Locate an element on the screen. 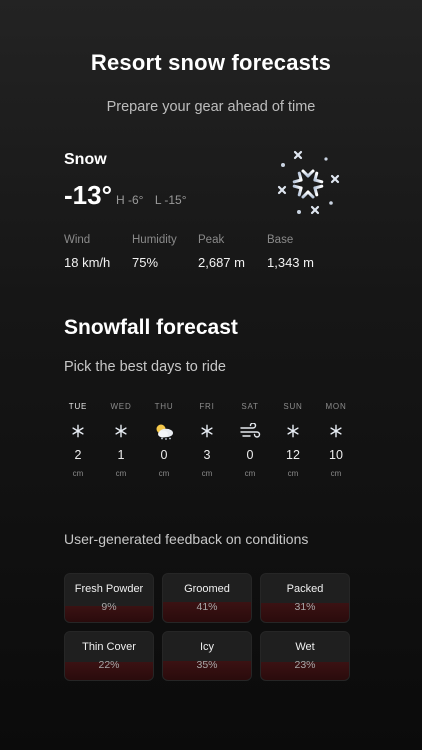  page-title: Resort snow forecasts is located at coordinates (211, 62).